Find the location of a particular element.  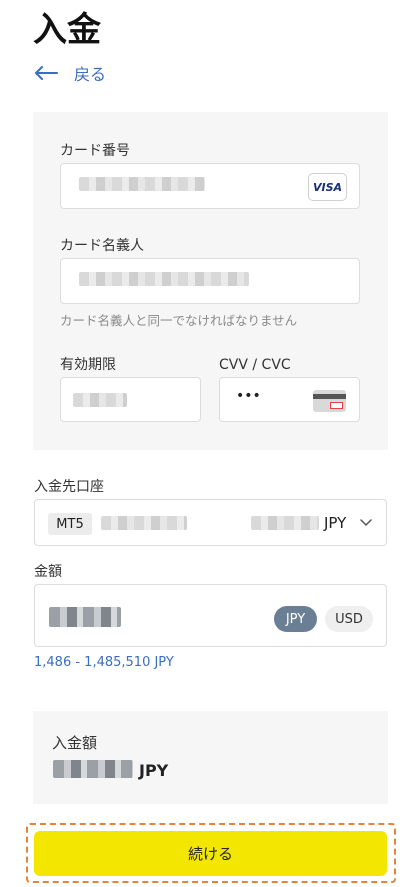

back-label: 戻る is located at coordinates (90, 74).